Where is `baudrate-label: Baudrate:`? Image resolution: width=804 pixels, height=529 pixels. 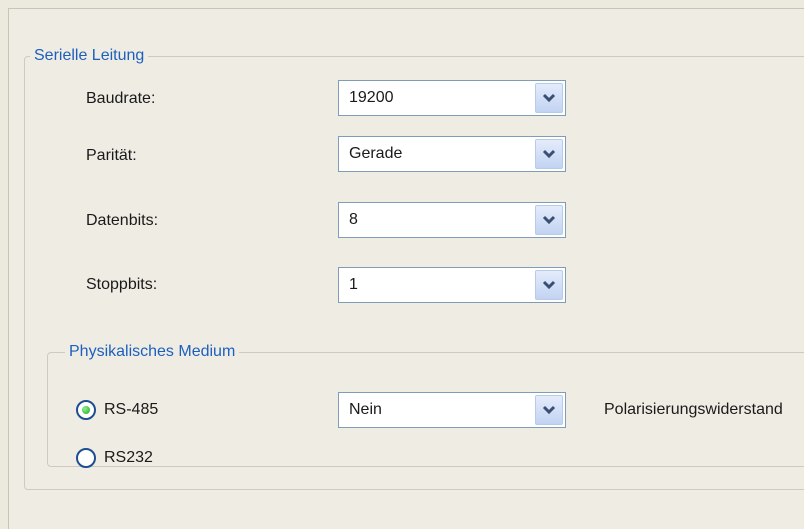
baudrate-label: Baudrate: is located at coordinates (121, 98).